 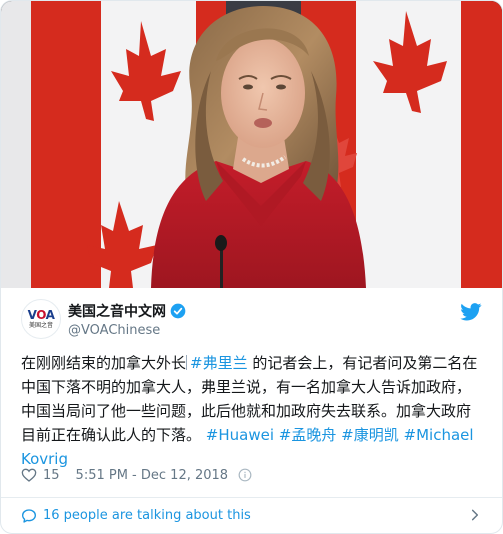 I want to click on heart-icon, so click(x=29, y=475).